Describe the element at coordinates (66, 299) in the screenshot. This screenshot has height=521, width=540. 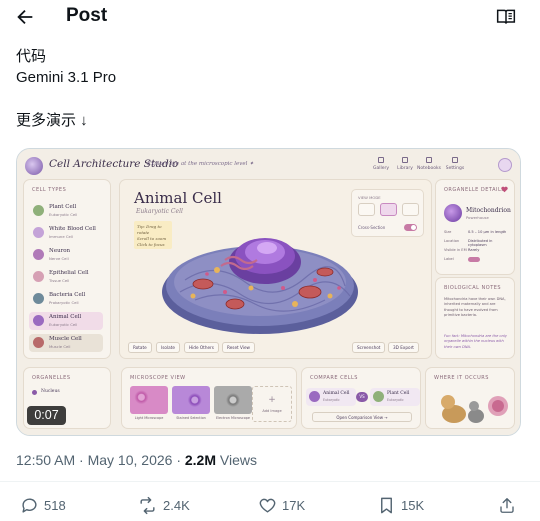
I see `cell-type-item: Bacteria Cell Prokaryotic Cell` at that location.